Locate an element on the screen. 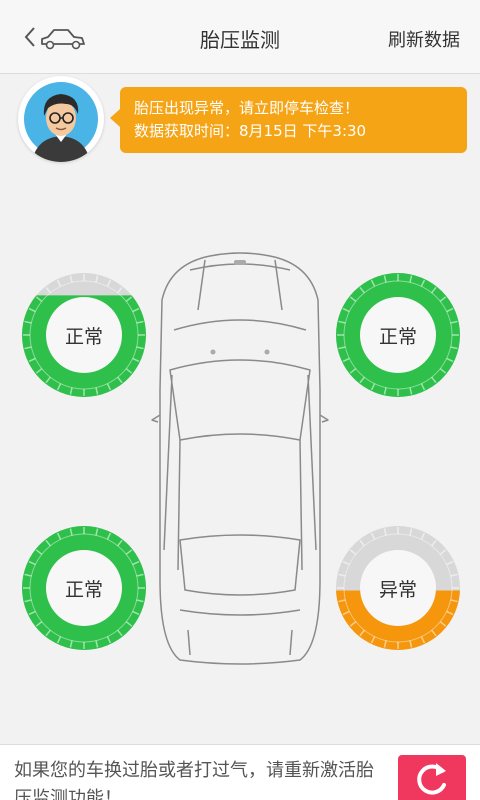  alert-message-bubble: 胎压出现异常，请立即停车检查！ 数据获取时间：8月15日 下午3:30 is located at coordinates (288, 120).